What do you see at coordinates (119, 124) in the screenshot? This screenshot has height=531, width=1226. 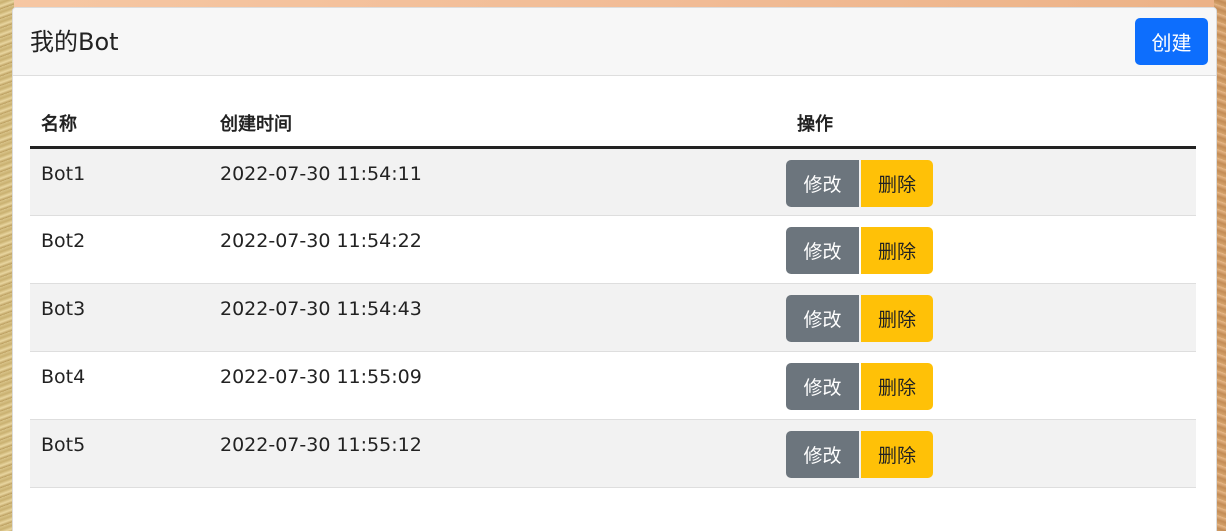 I see `column-header-name: 名称` at bounding box center [119, 124].